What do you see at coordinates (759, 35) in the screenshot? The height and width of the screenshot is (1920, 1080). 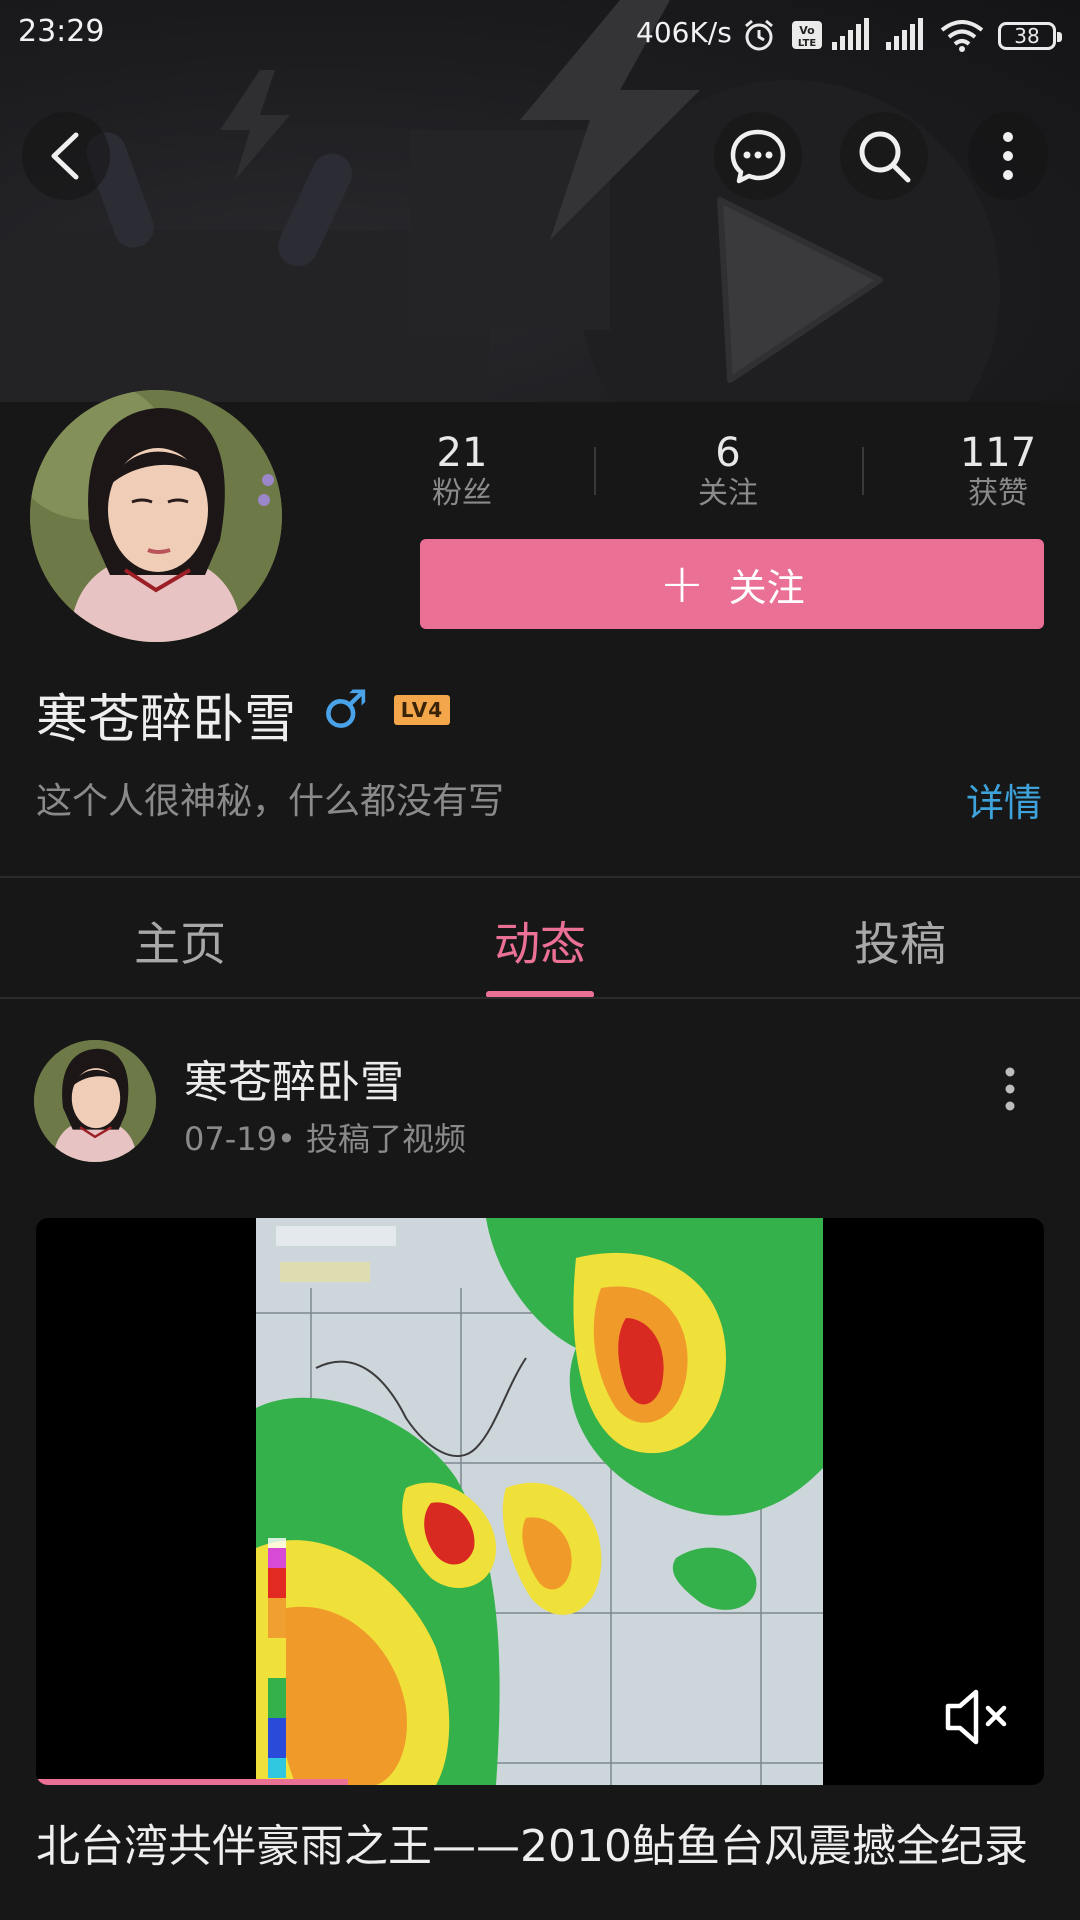 I see `alarm-icon` at bounding box center [759, 35].